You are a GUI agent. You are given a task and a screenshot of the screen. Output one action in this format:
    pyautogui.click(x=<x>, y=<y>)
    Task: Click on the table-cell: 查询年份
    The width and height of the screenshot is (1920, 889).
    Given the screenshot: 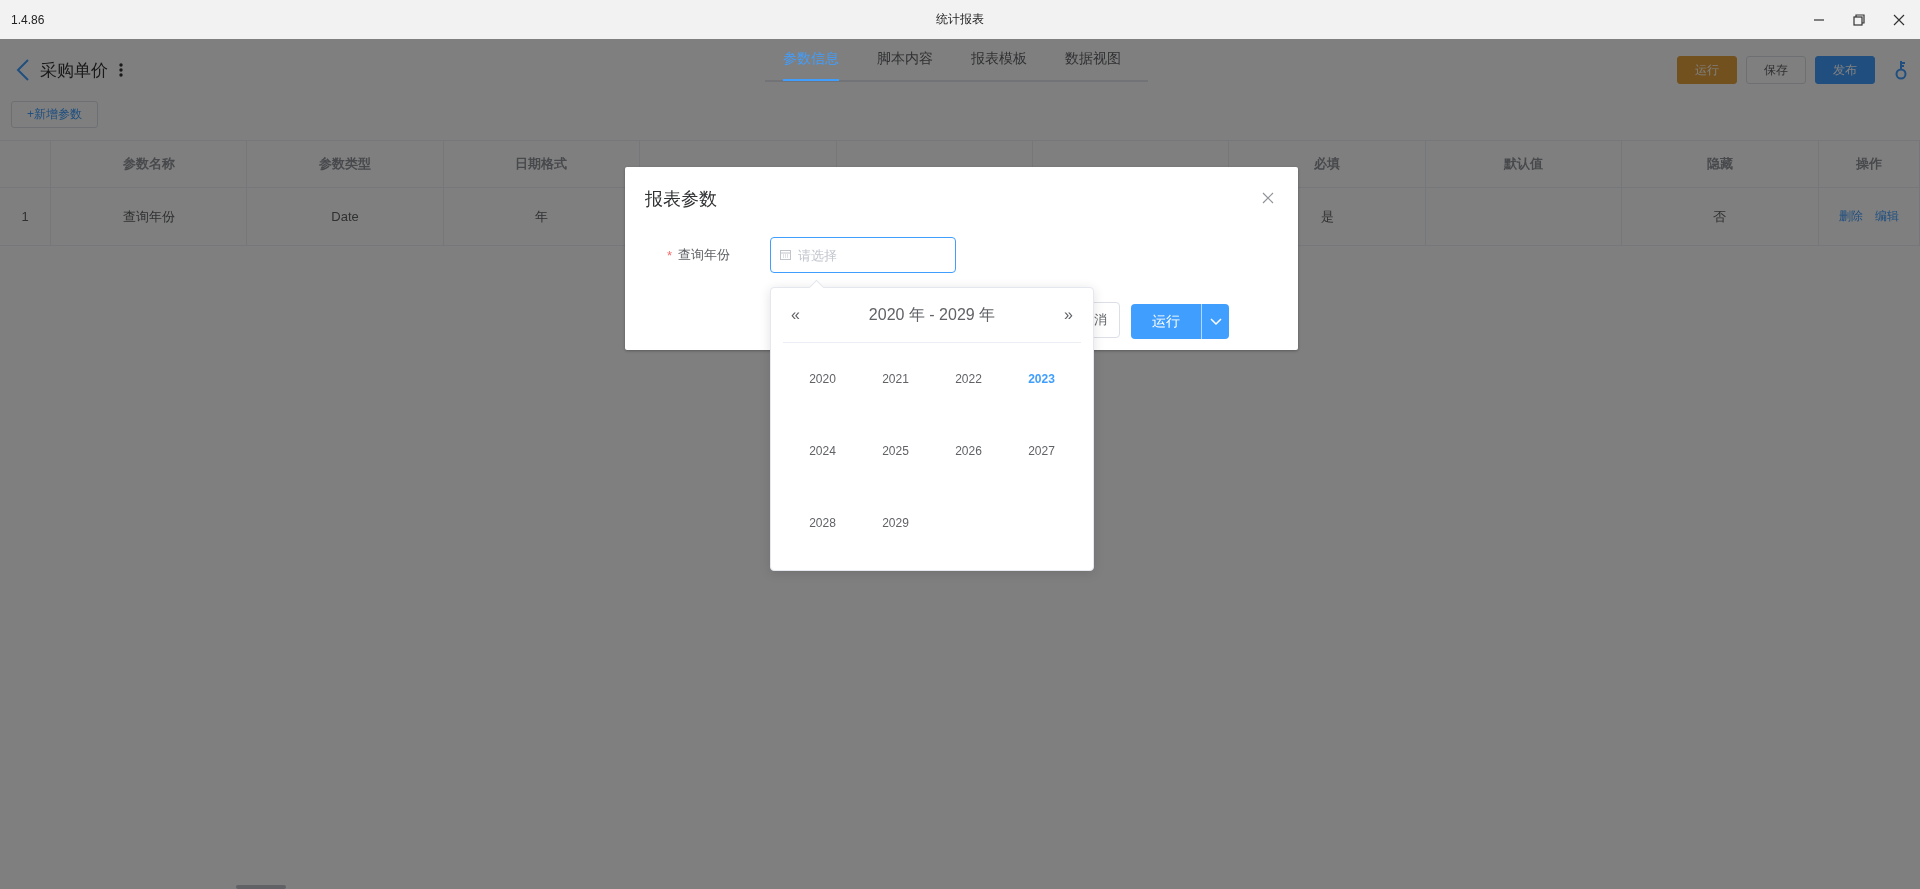 What is the action you would take?
    pyautogui.click(x=149, y=217)
    